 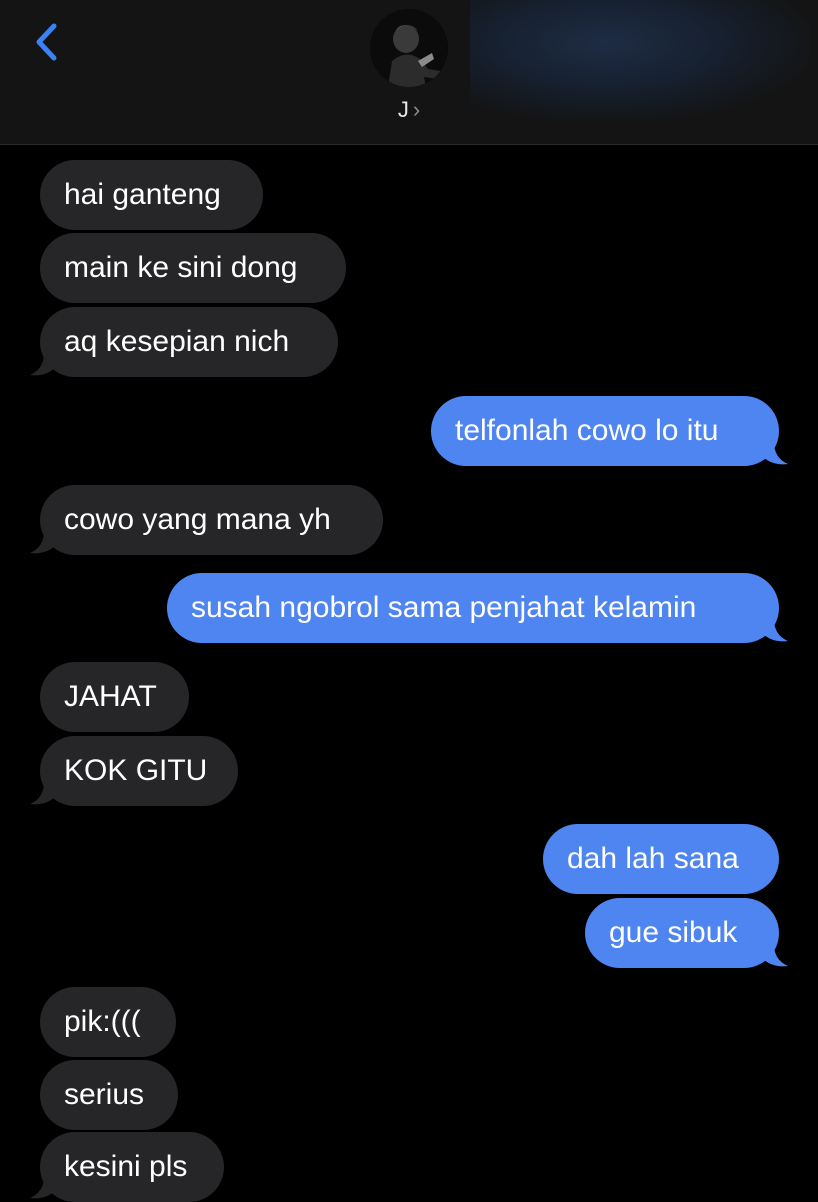 I want to click on chevron-right-icon: ›, so click(x=416, y=109).